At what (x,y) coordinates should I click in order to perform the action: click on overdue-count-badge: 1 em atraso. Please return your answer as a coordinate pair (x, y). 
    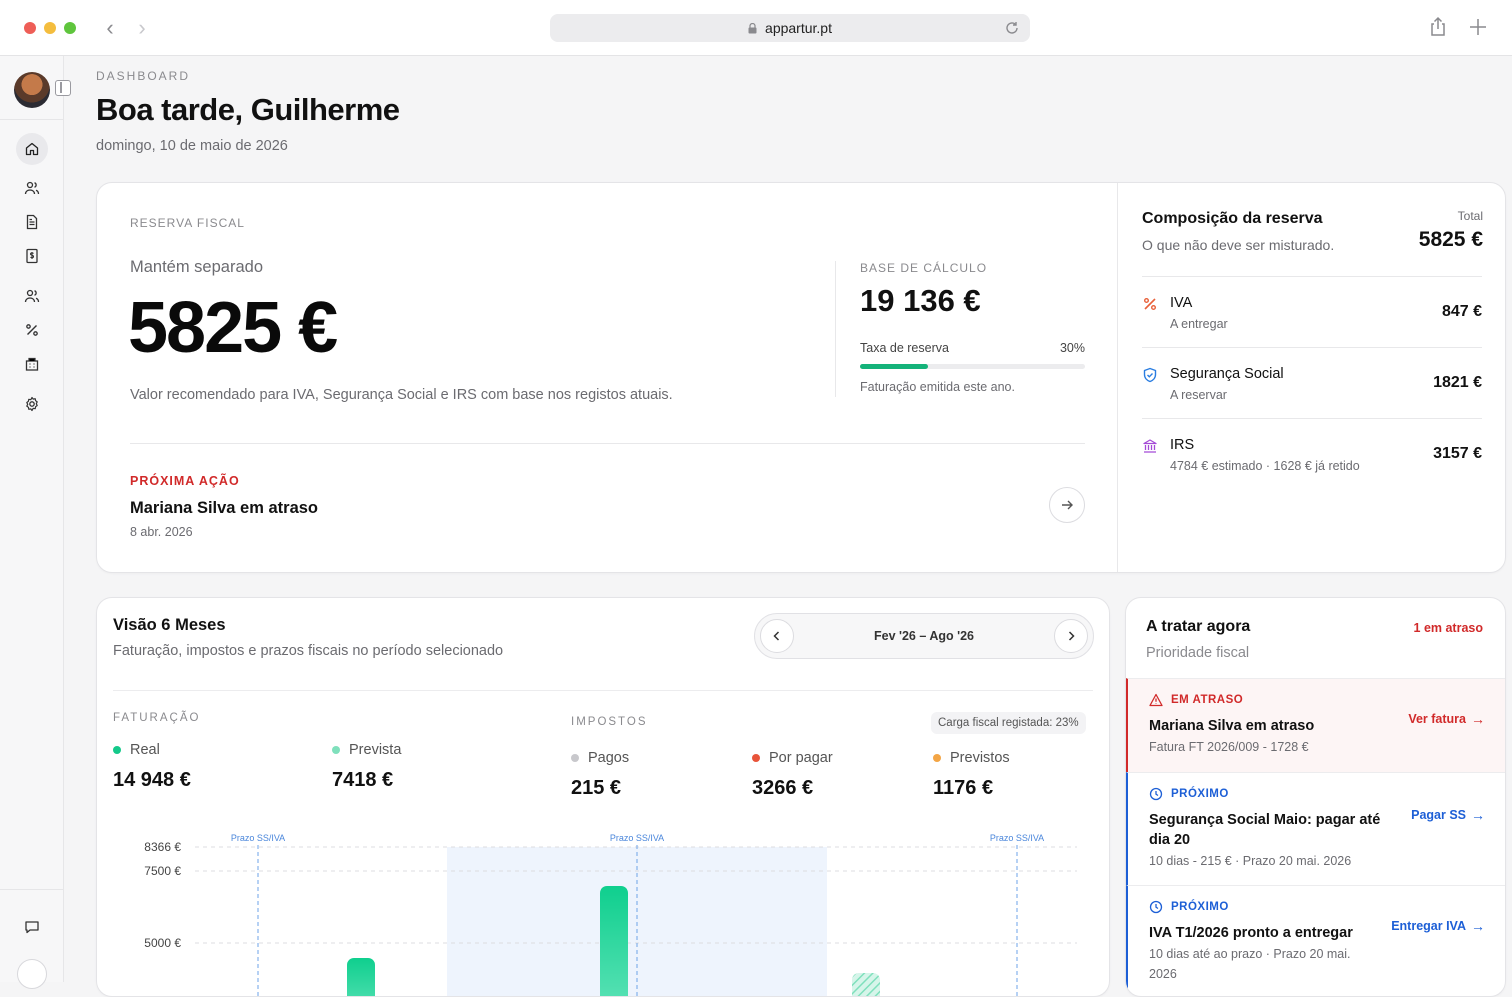
    Looking at the image, I should click on (1448, 628).